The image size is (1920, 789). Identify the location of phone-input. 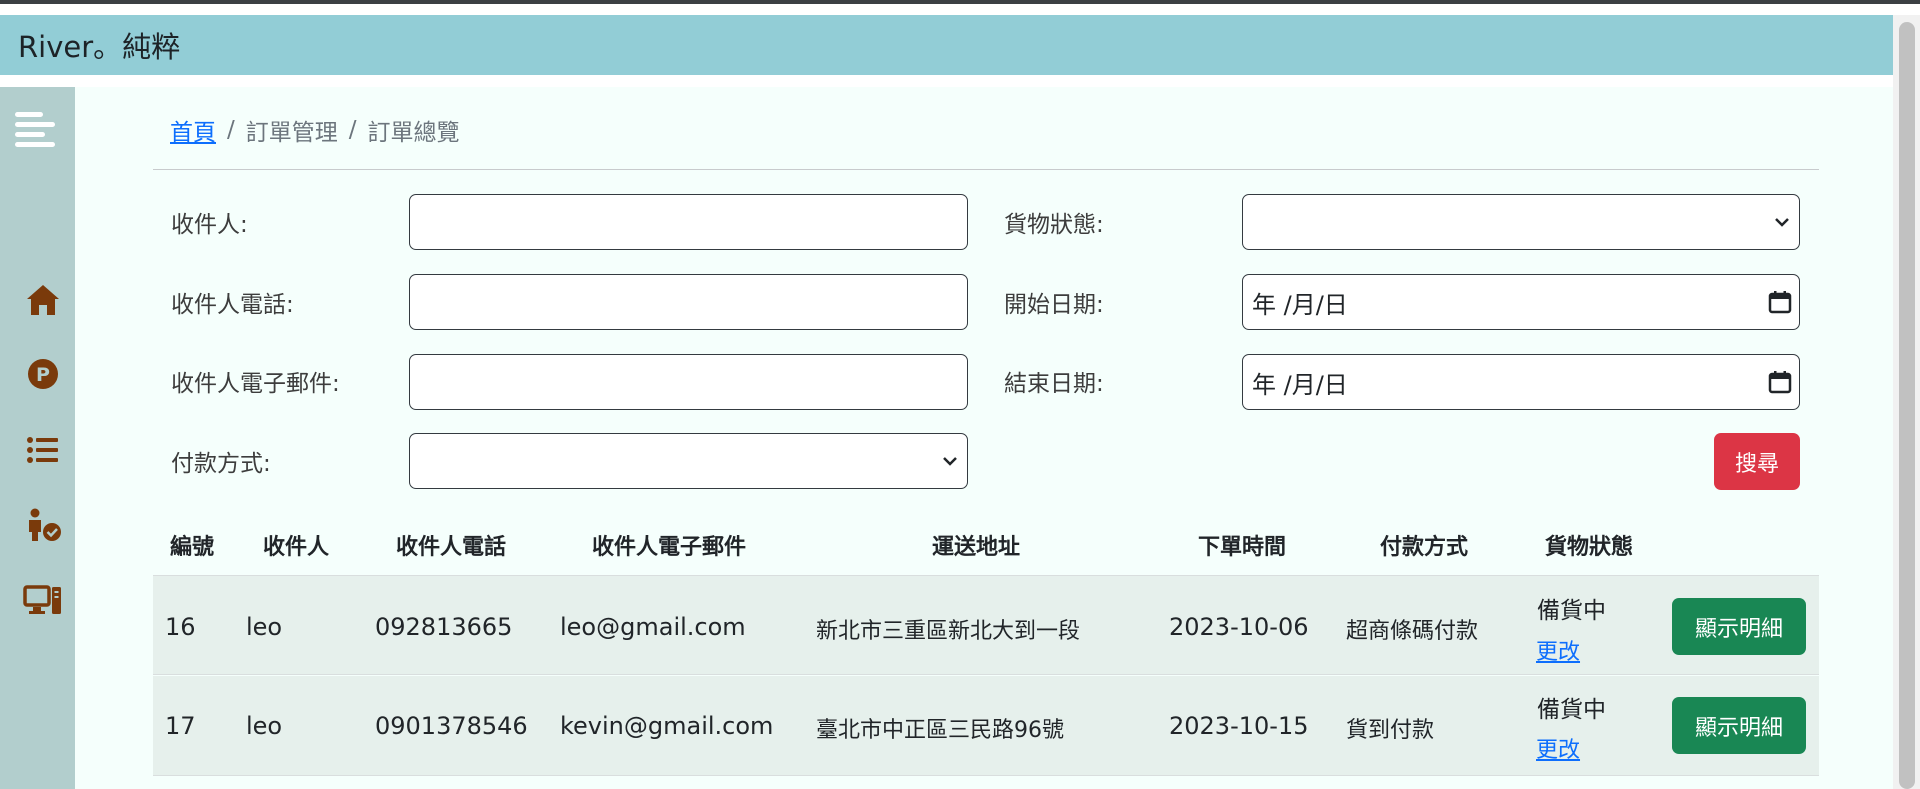
(688, 302).